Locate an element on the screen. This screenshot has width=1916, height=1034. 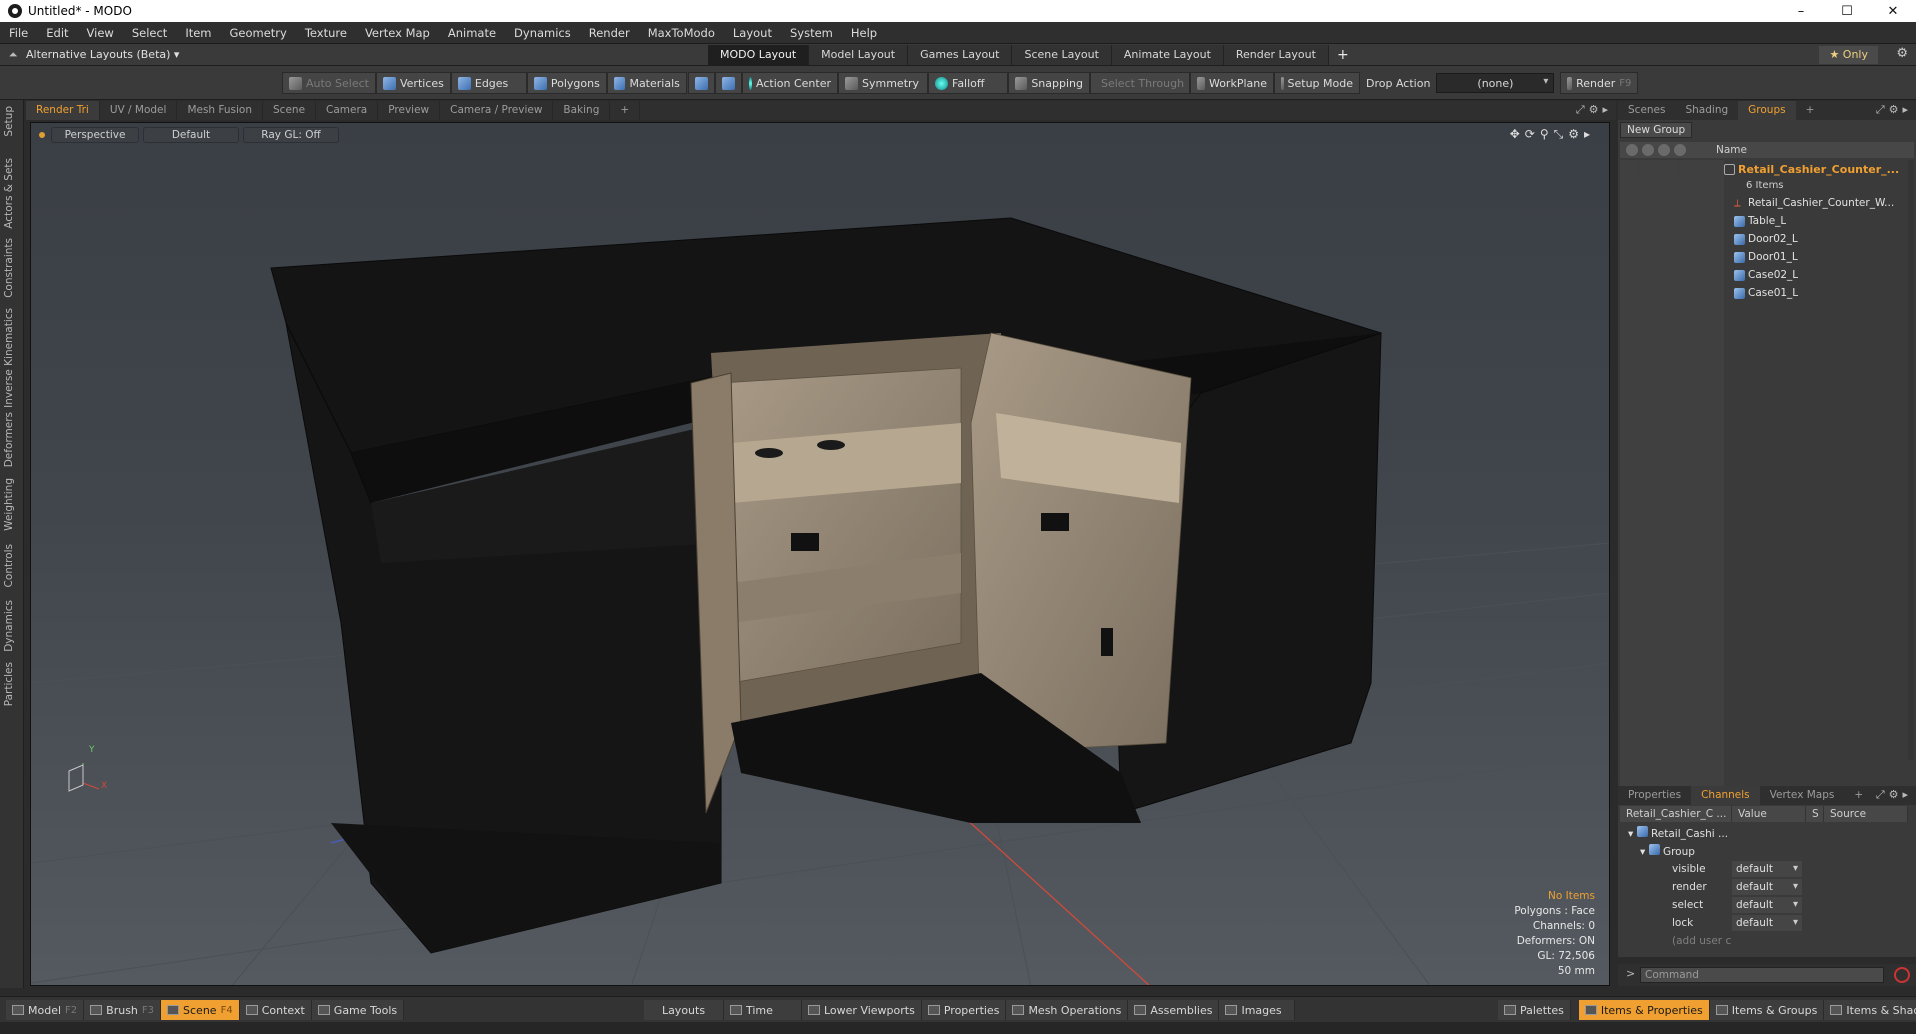
tab-preview: Preview is located at coordinates (409, 110).